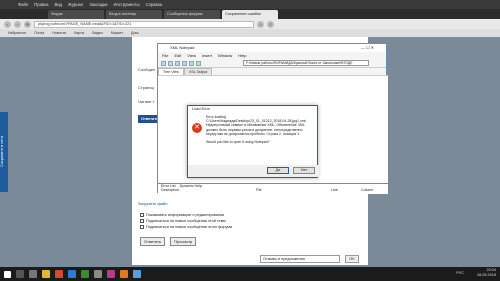 The width and height of the screenshot is (500, 281). Describe the element at coordinates (163, 63) in the screenshot. I see `new-icon` at that location.